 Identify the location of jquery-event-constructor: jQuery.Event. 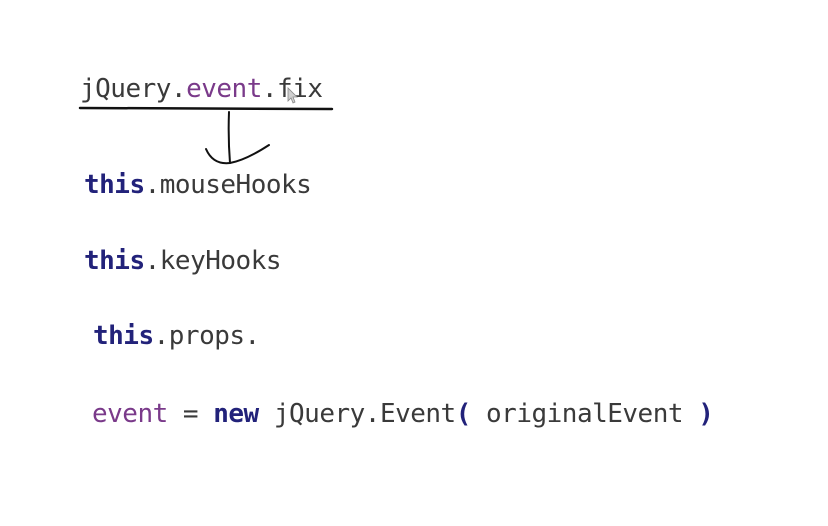
(357, 414).